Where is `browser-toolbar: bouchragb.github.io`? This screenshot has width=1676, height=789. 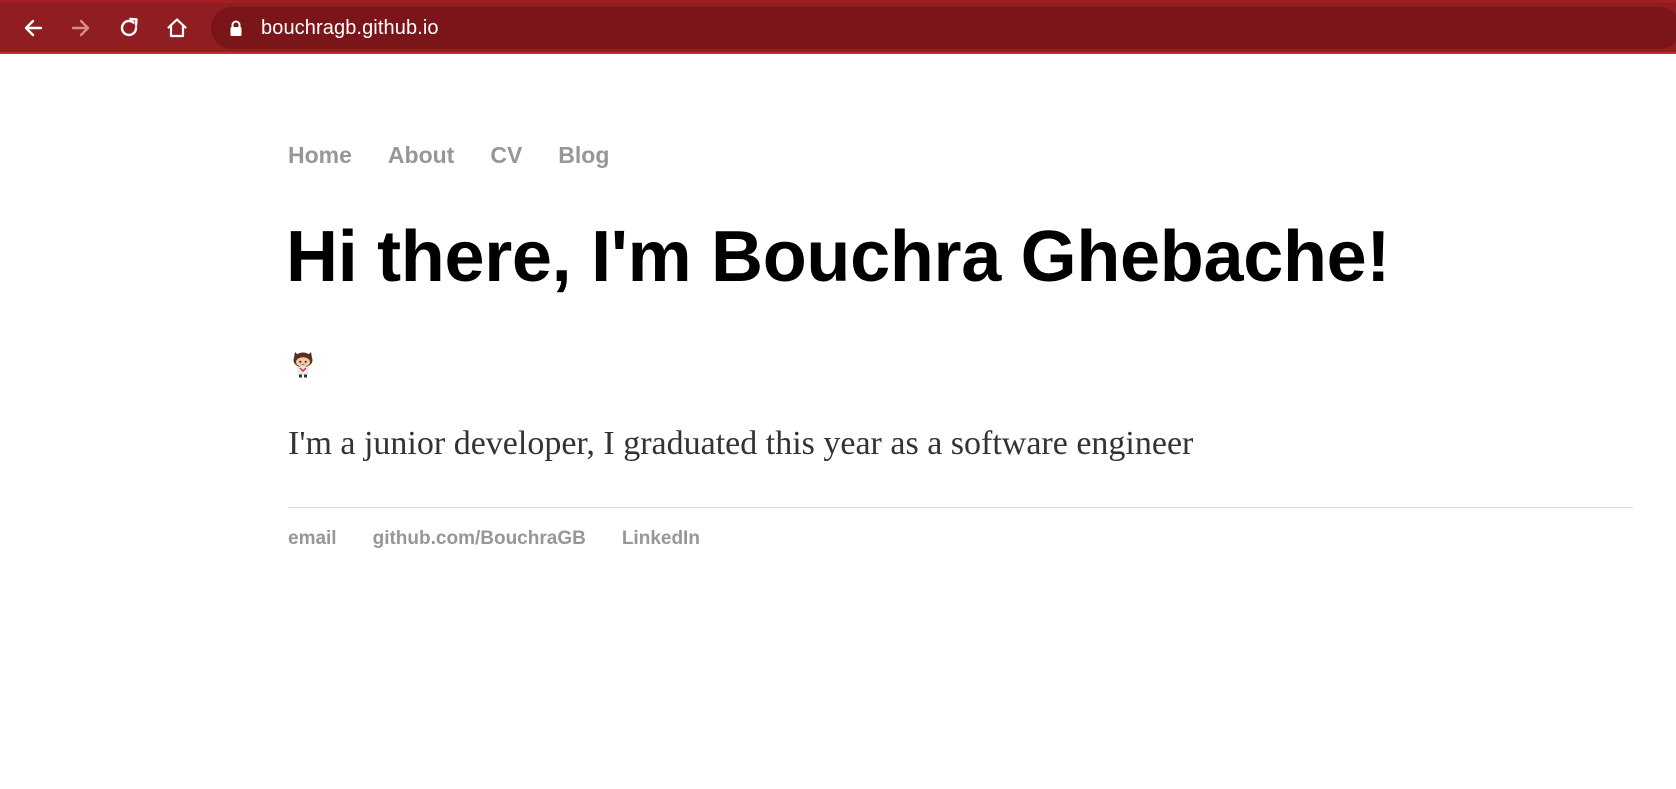 browser-toolbar: bouchragb.github.io is located at coordinates (838, 27).